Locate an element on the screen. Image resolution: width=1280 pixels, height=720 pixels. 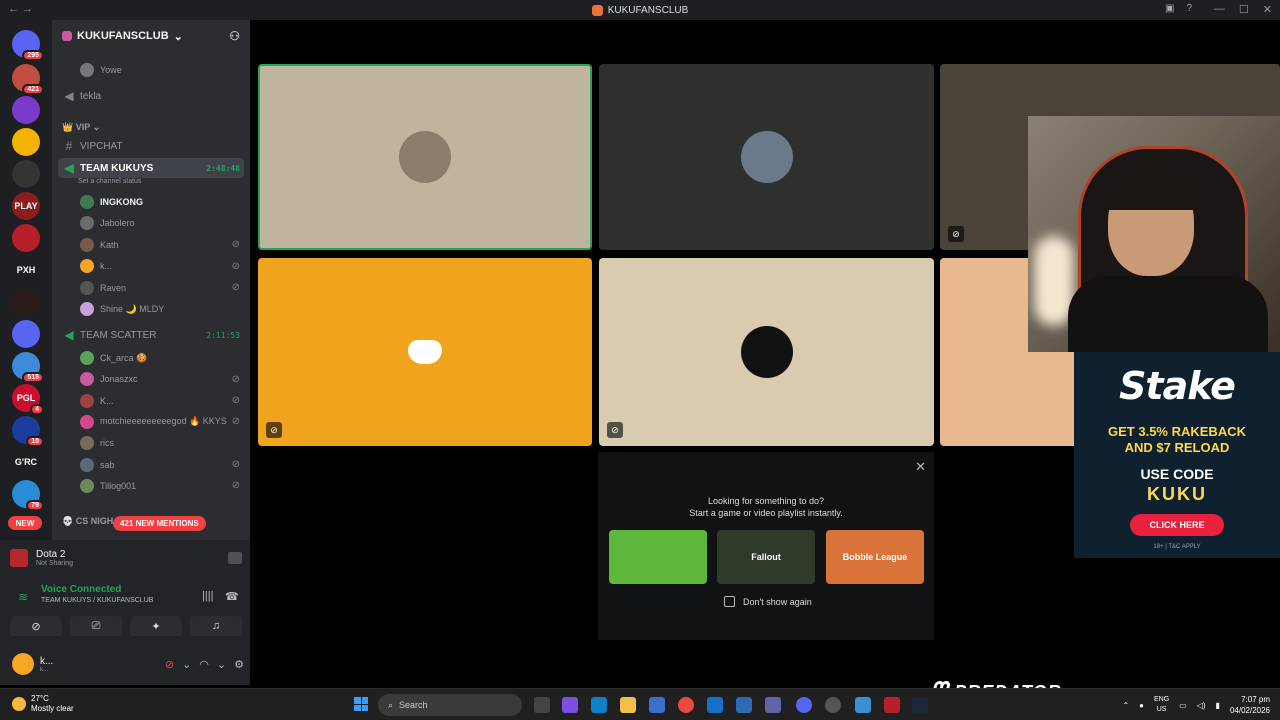
new-badge: NEW is located at coordinates (25, 523).